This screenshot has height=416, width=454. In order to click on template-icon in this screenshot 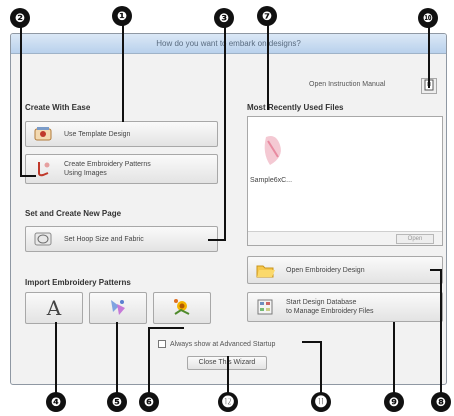, I will do `click(43, 134)`.